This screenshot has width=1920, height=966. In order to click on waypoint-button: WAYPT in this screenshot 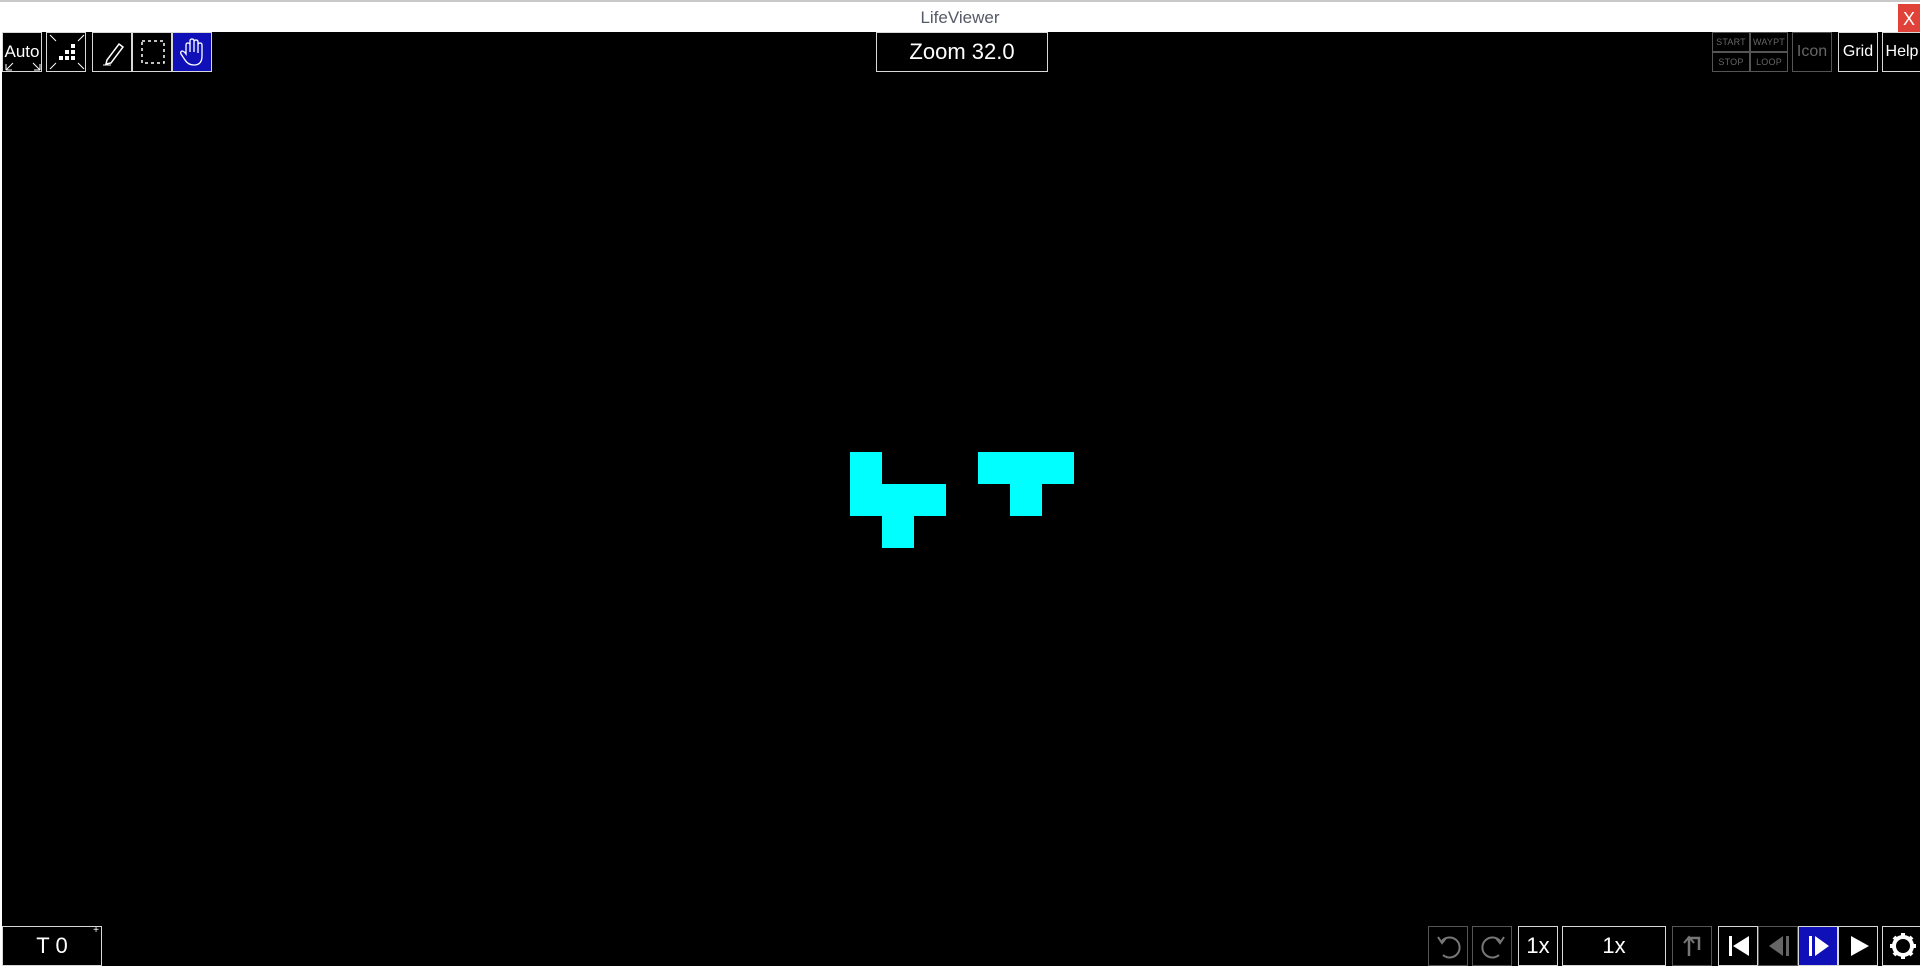, I will do `click(1769, 42)`.